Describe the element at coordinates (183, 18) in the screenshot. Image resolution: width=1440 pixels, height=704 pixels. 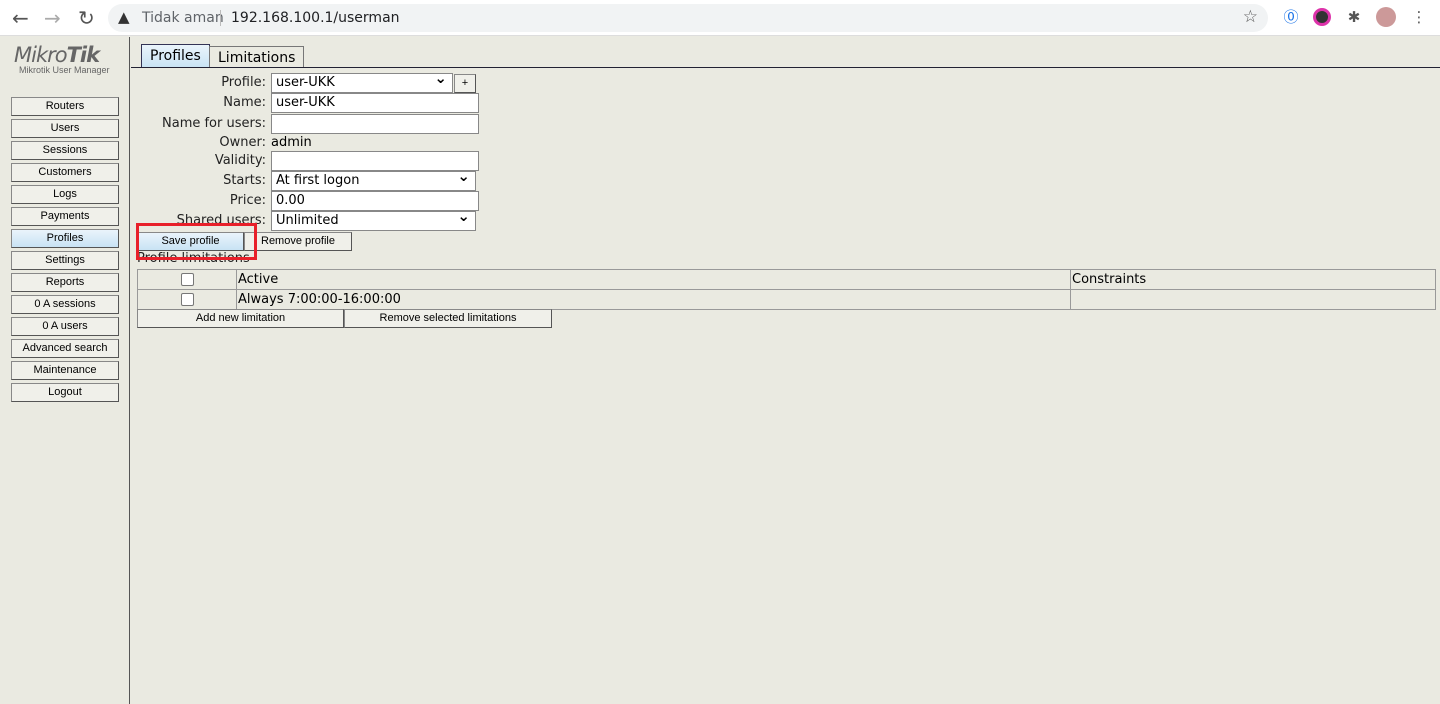
I see `security-label: Tidak aman` at that location.